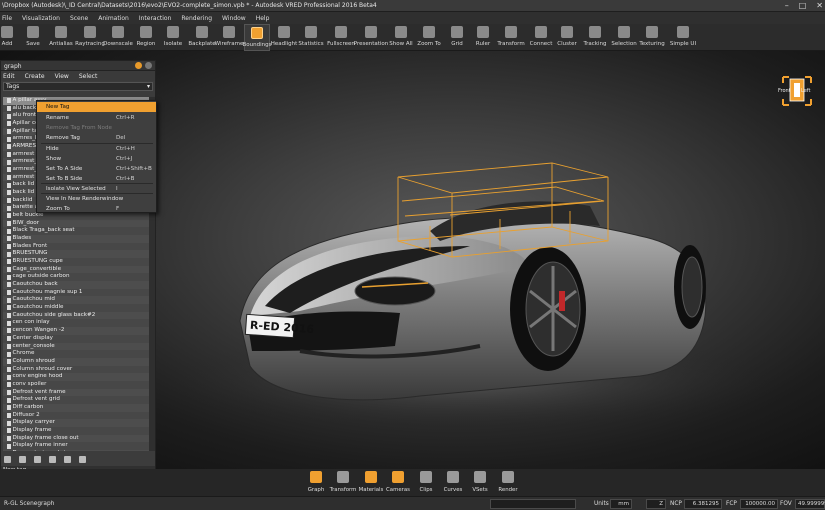 The image size is (825, 510). I want to click on tag-list-item: Cage_convertible, so click(76, 269).